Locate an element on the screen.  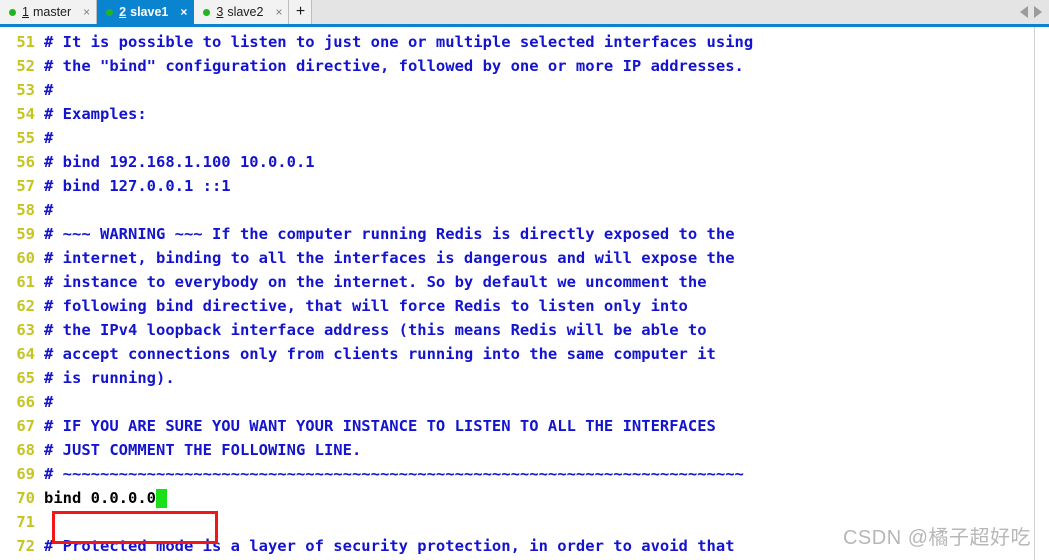
code-line: 54 # Examples: is located at coordinates (376, 114).